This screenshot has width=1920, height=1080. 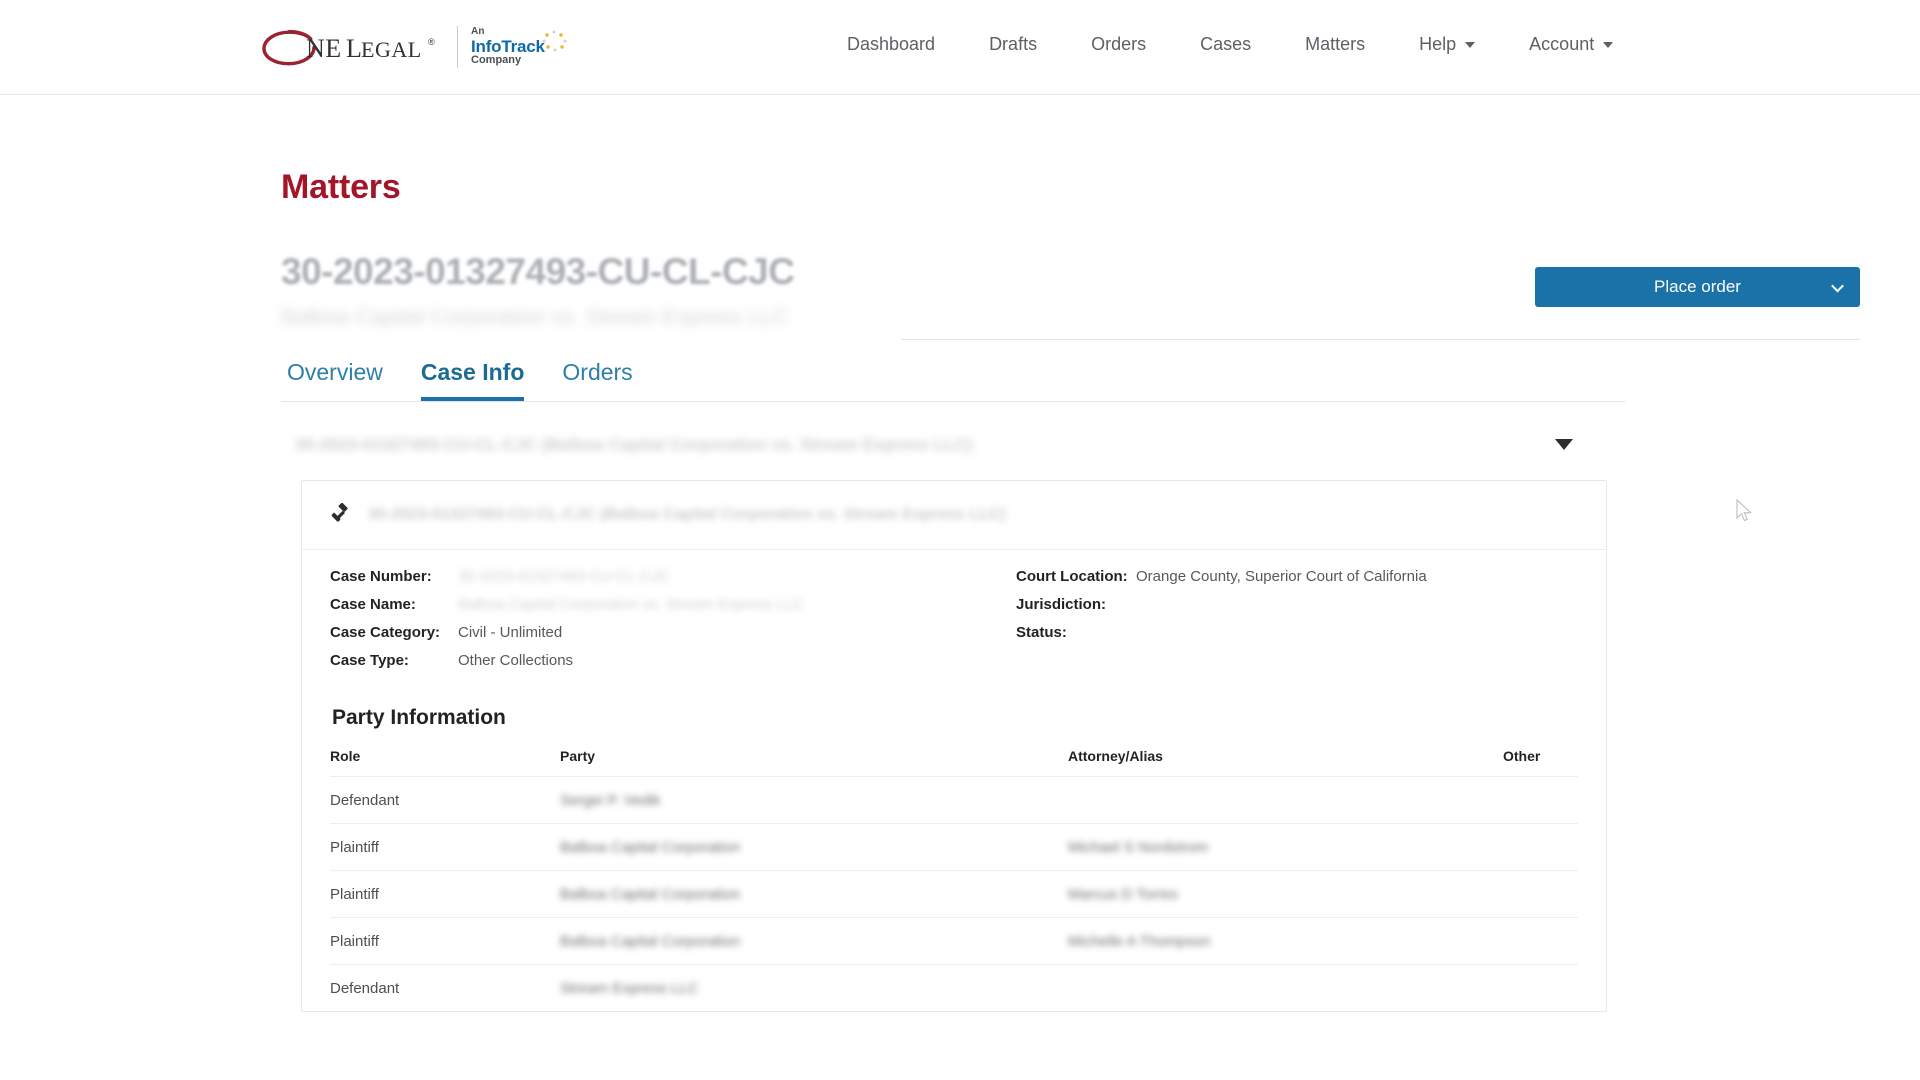 I want to click on field-jurisdiction: Jurisdiction:, so click(x=1297, y=610).